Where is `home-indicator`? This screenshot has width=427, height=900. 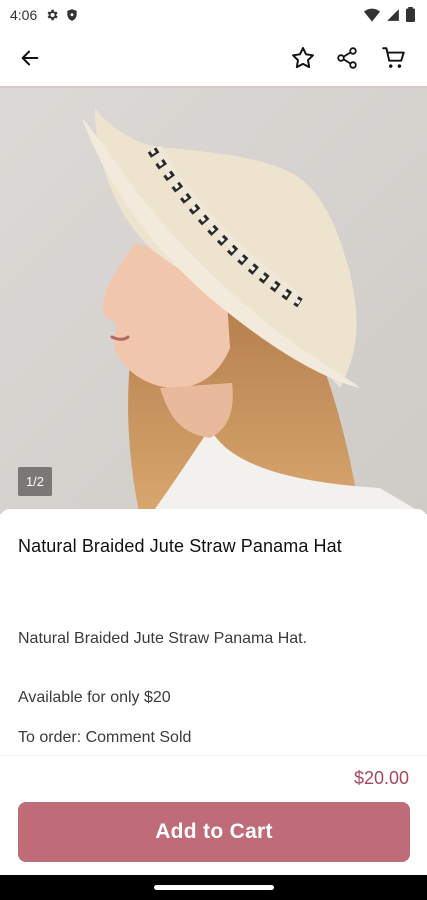
home-indicator is located at coordinates (214, 887).